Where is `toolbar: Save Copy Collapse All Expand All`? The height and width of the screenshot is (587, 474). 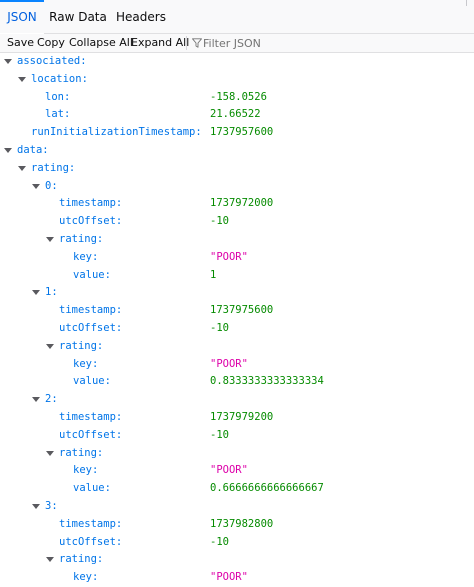 toolbar: Save Copy Collapse All Expand All is located at coordinates (237, 43).